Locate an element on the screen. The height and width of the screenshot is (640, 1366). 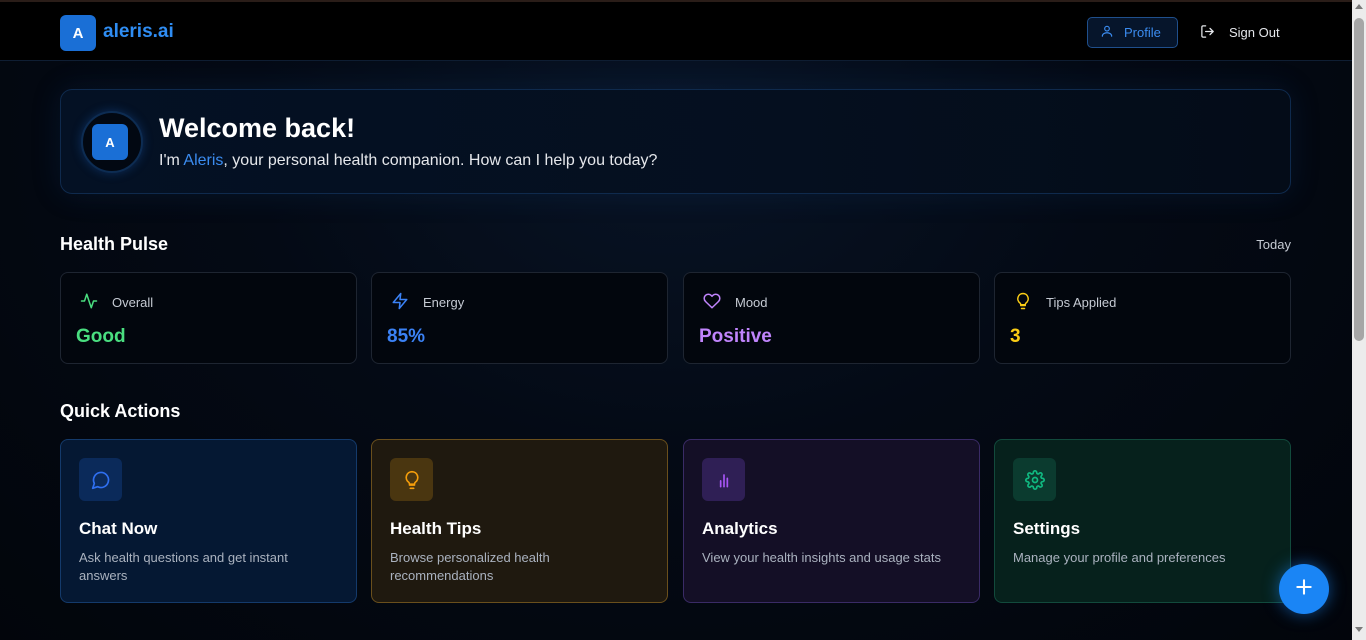
assistant-avatar-letter: A is located at coordinates (110, 142).